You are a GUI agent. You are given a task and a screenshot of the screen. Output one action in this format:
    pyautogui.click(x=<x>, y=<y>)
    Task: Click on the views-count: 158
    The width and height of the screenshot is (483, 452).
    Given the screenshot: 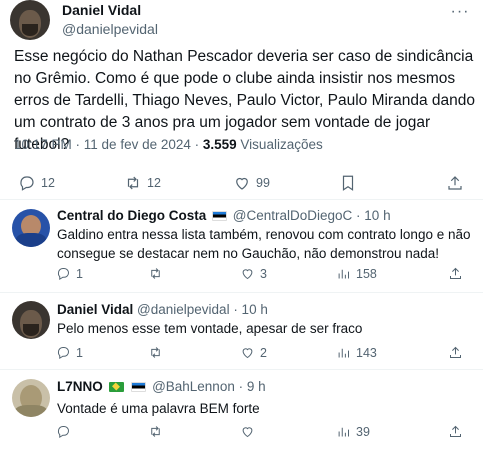 What is the action you would take?
    pyautogui.click(x=366, y=273)
    